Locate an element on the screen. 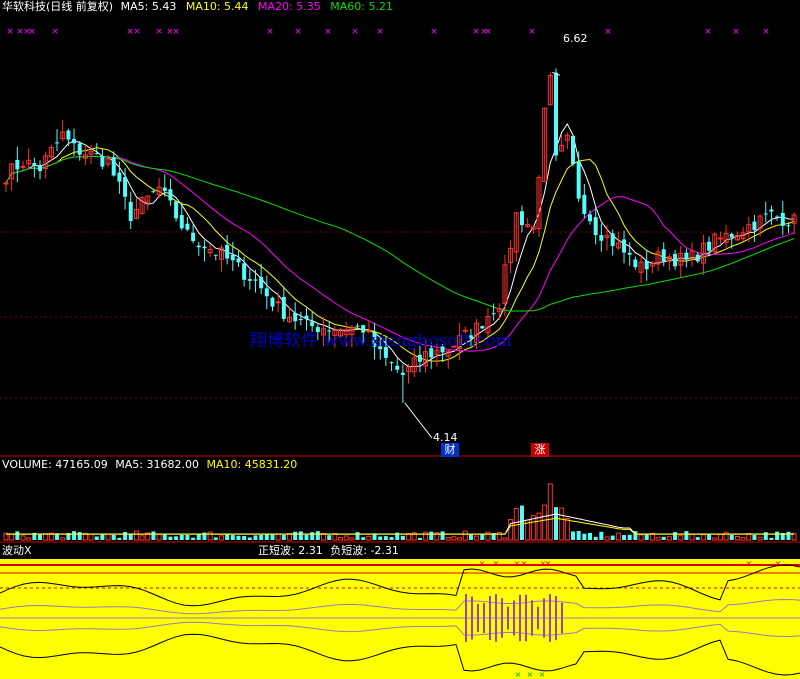  vol-ma5-value: 31682.00 is located at coordinates (173, 464).